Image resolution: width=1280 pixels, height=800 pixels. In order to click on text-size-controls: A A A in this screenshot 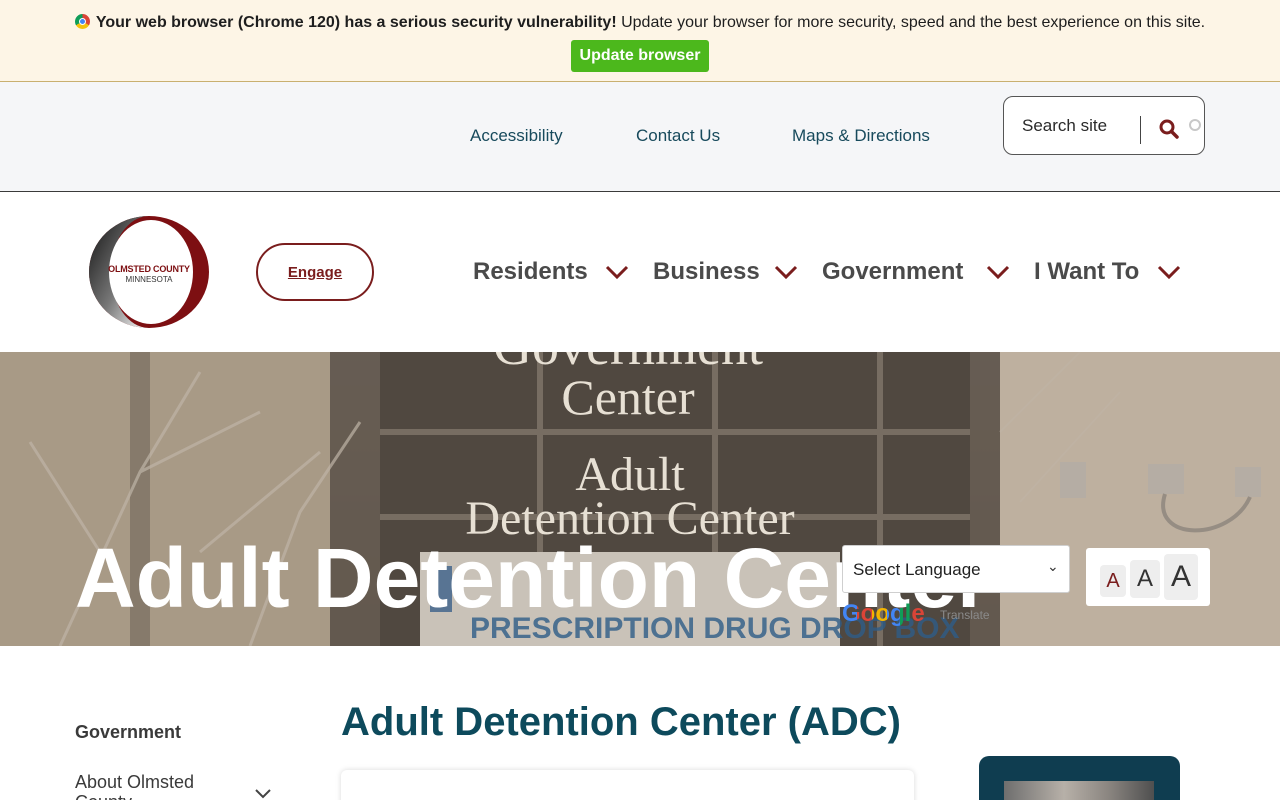, I will do `click(1148, 577)`.